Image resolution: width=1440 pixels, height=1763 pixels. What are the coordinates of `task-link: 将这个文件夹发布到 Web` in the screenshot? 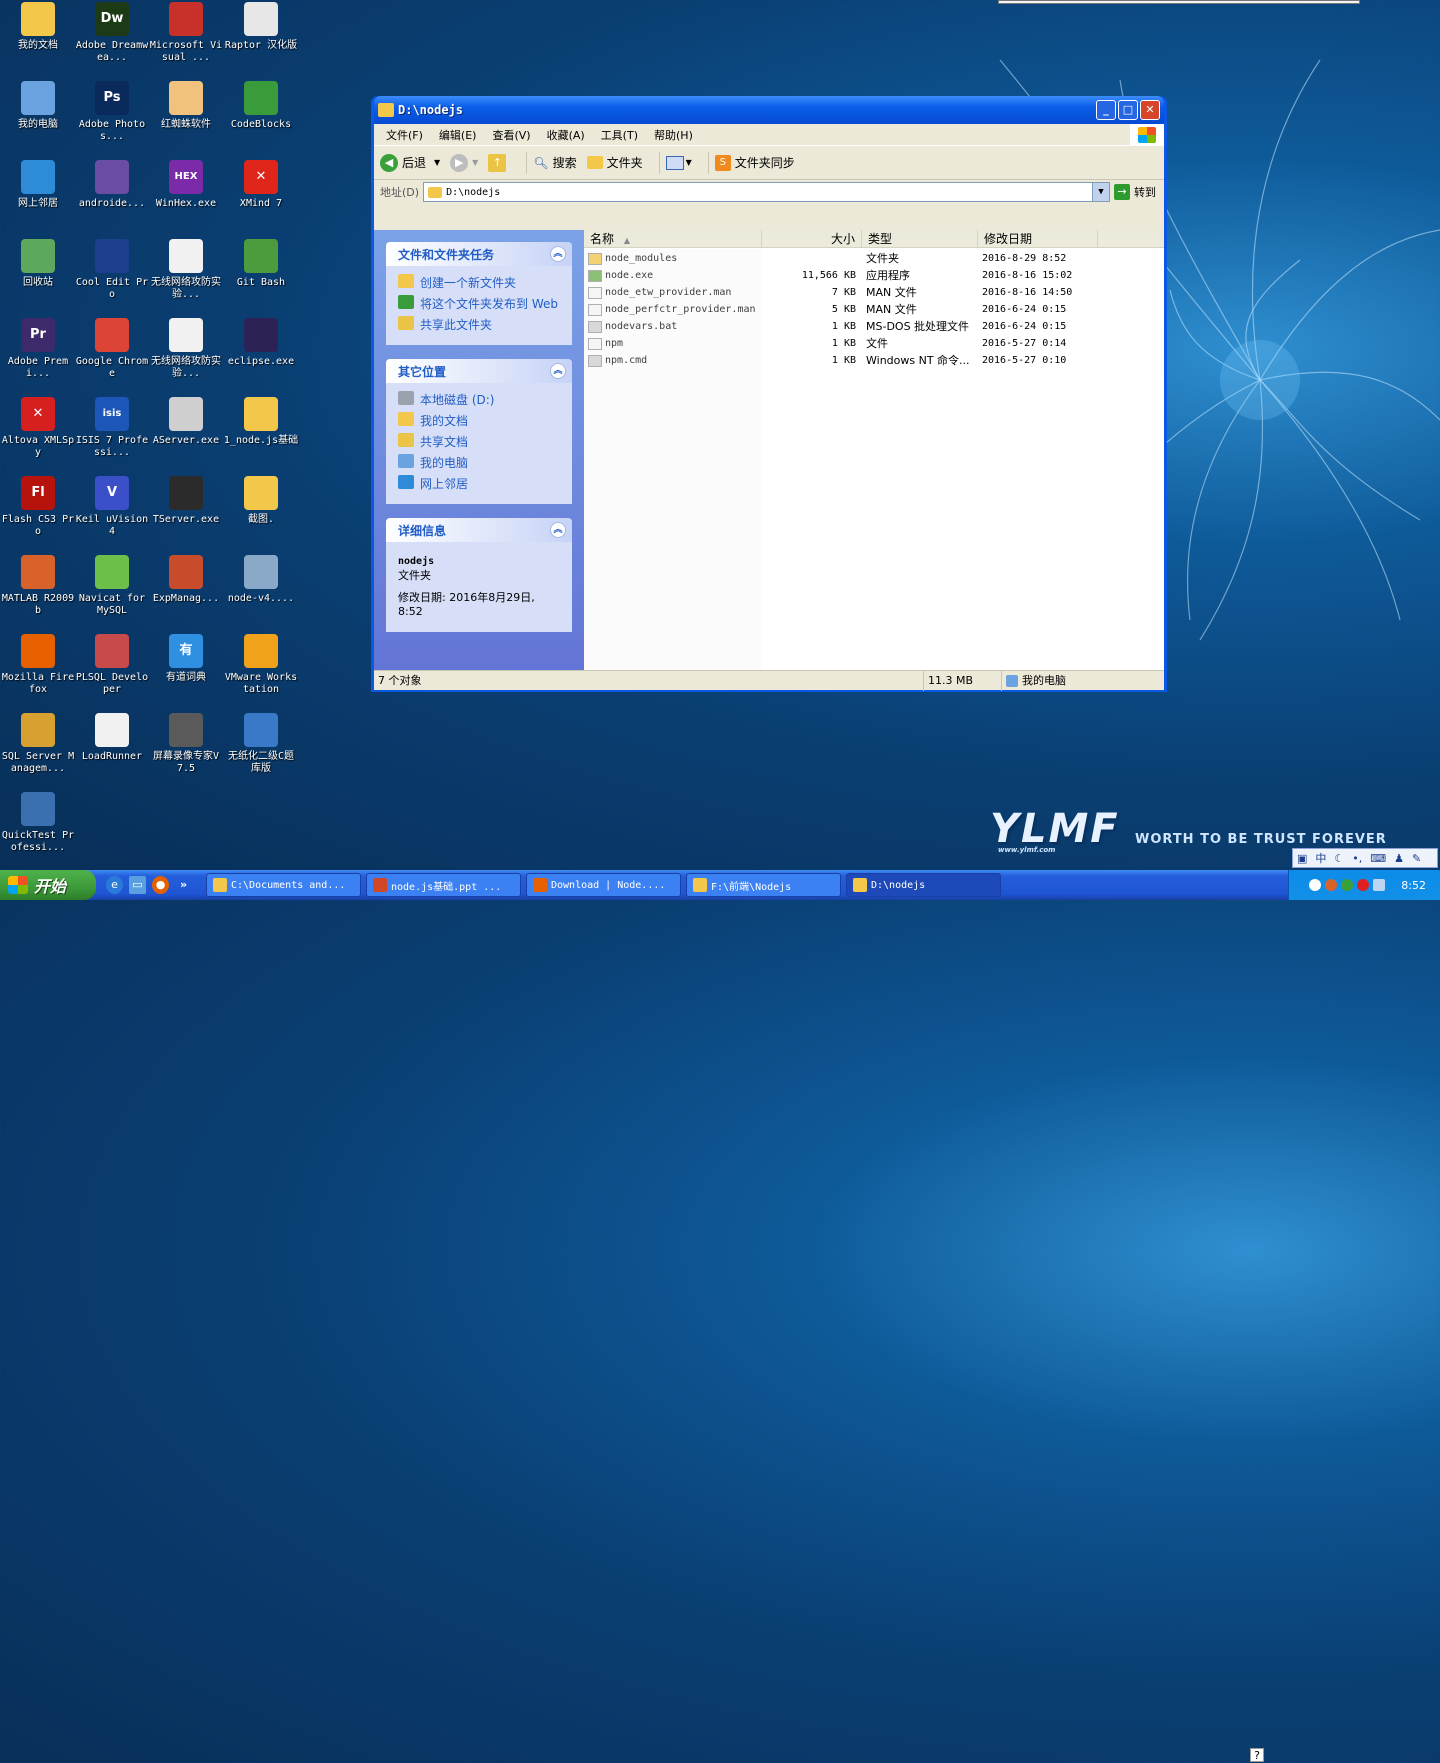 It's located at (480, 303).